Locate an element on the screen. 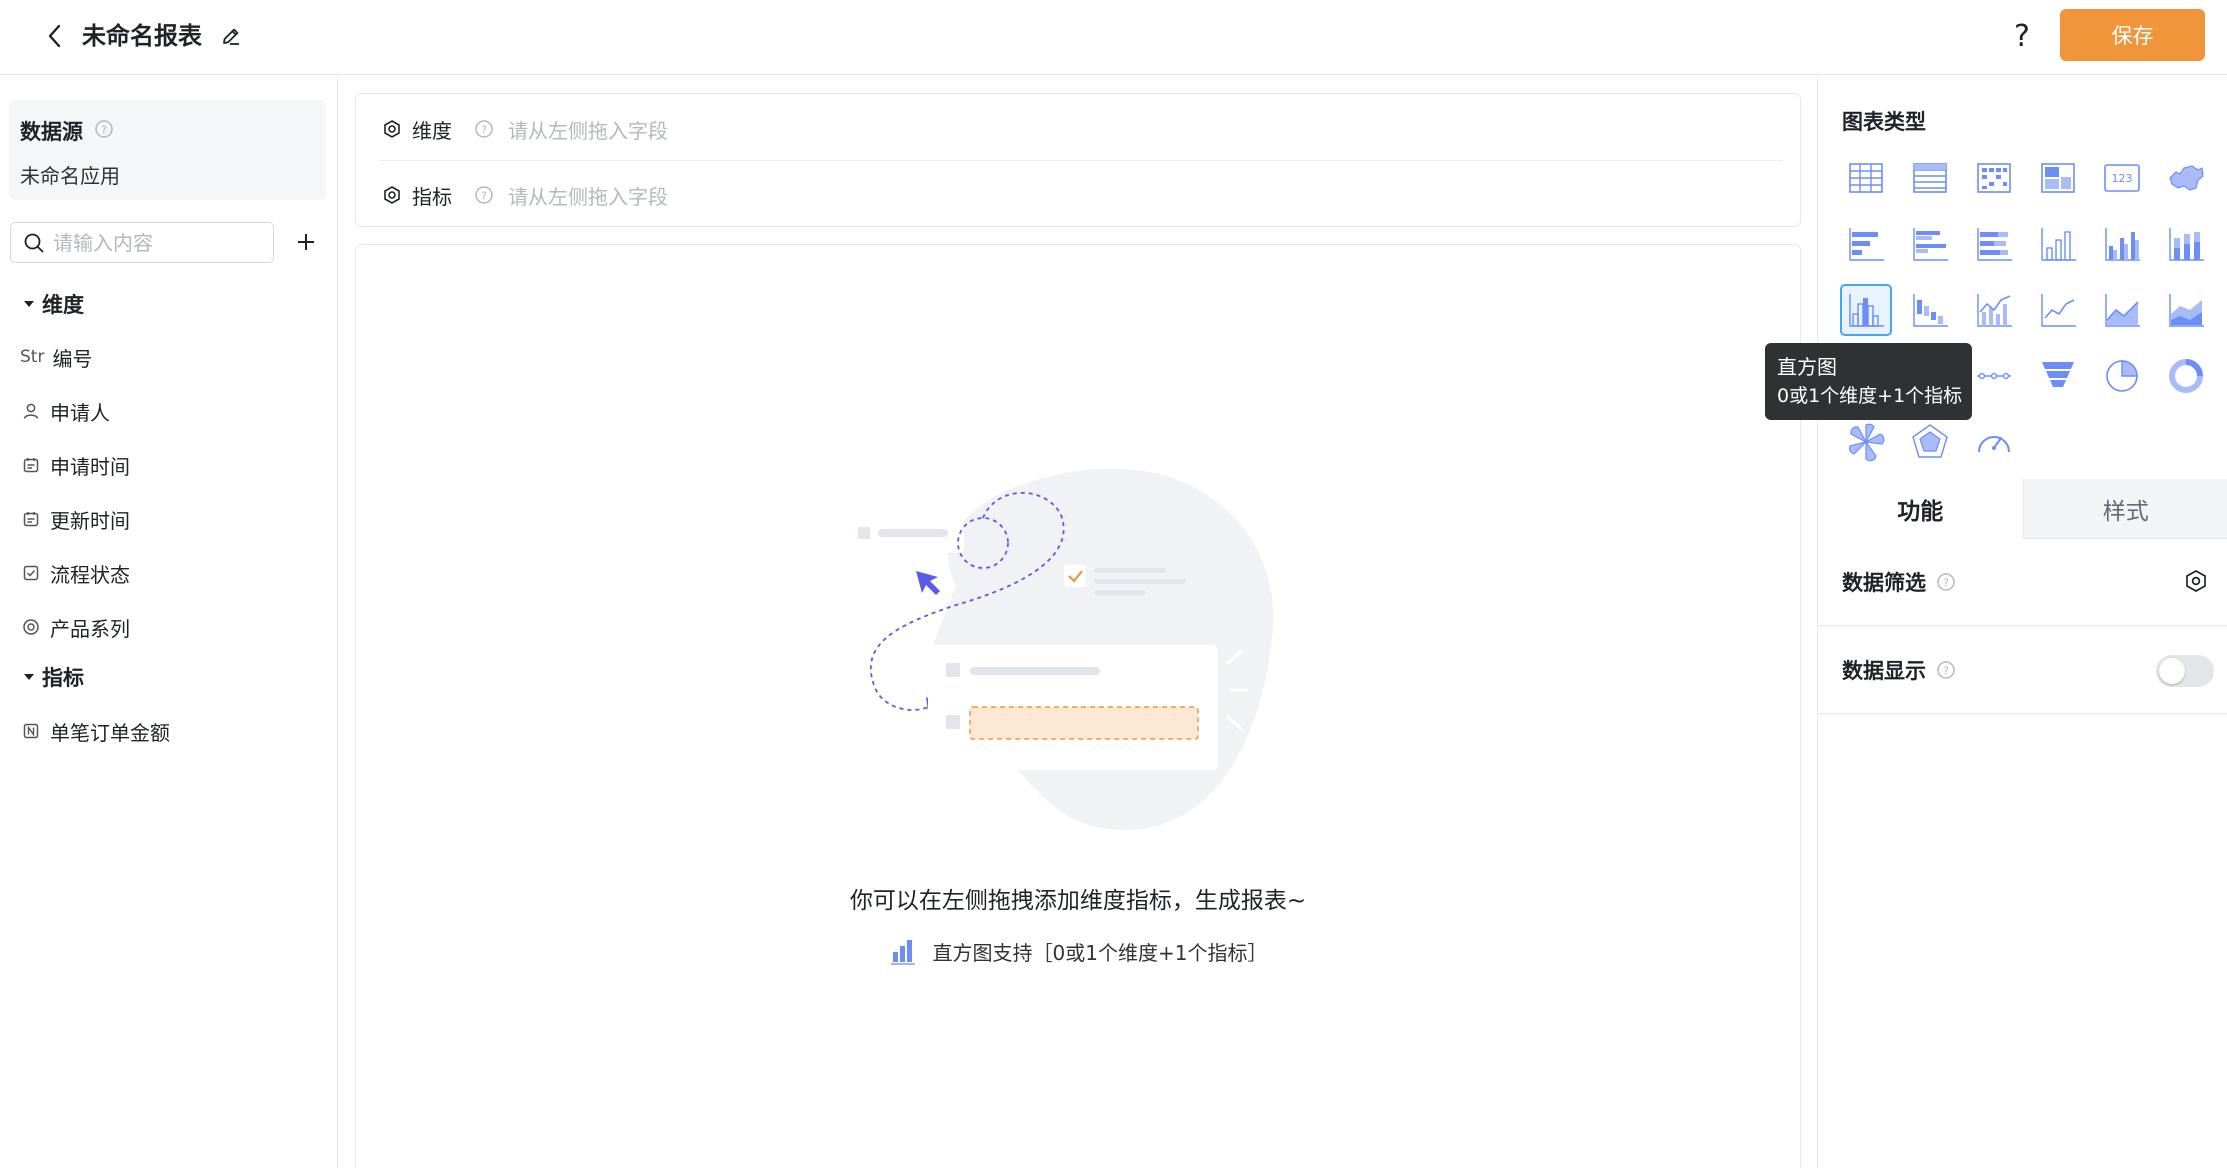  field-item-bianhao: Str 编号 is located at coordinates (56, 357).